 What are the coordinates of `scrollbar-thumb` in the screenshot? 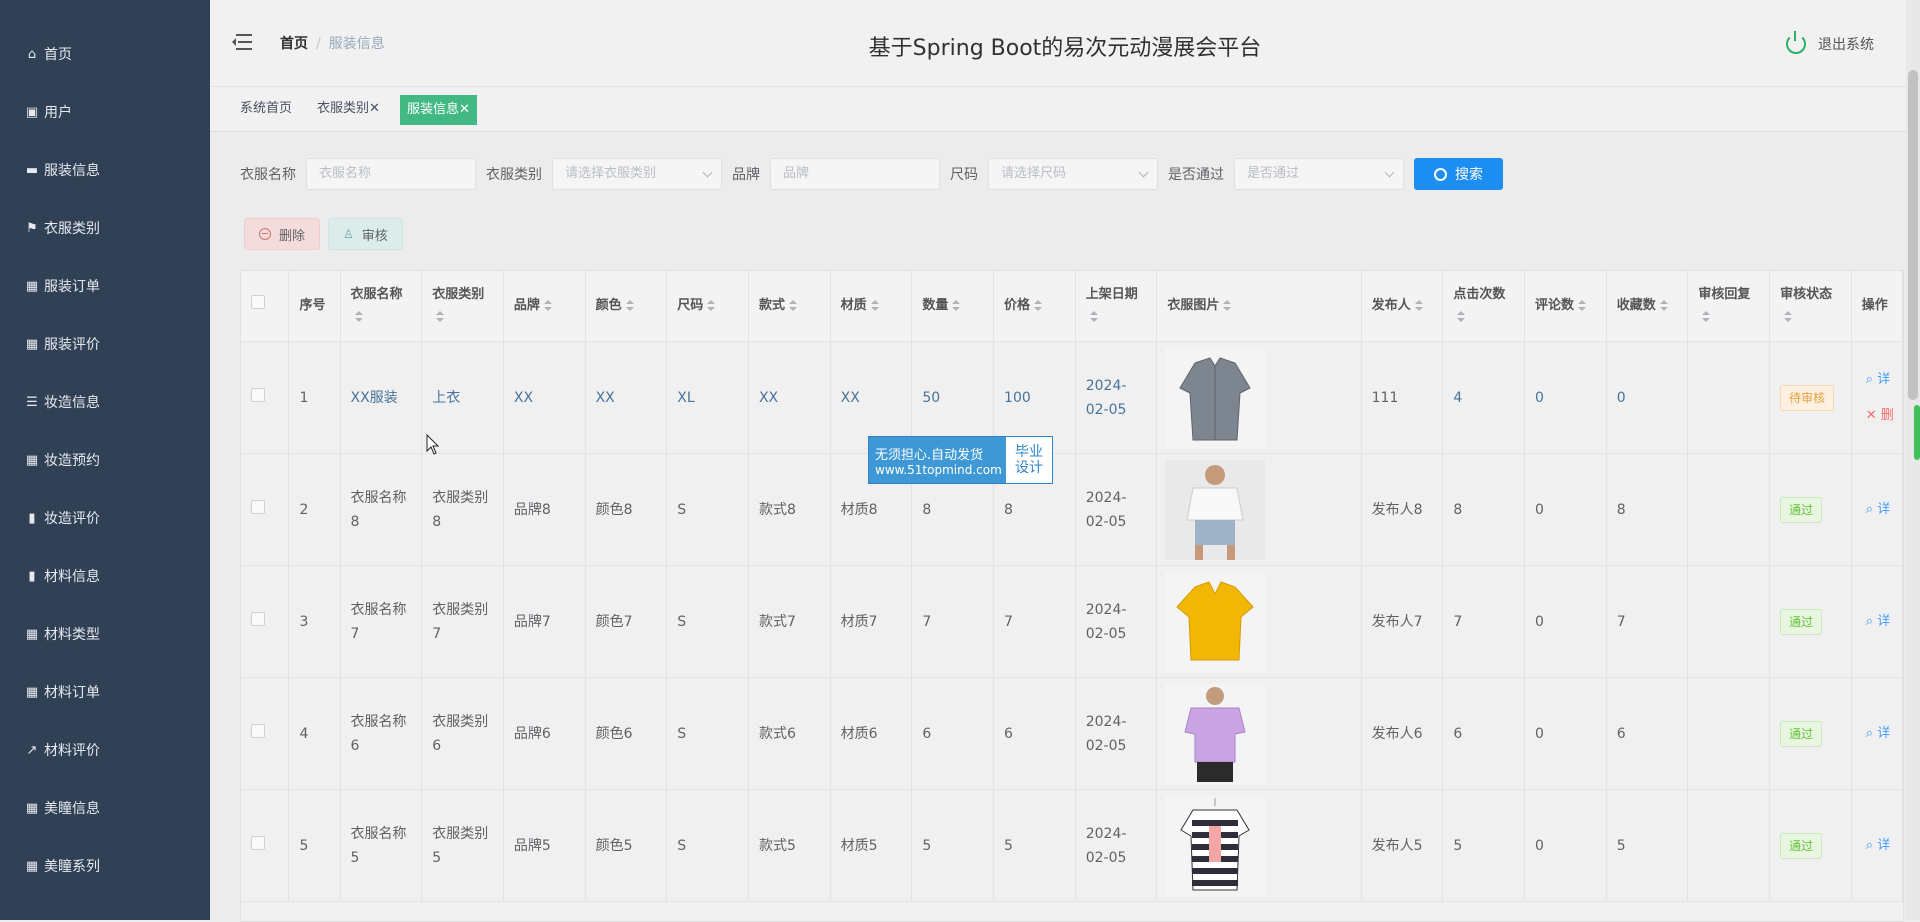 It's located at (1913, 235).